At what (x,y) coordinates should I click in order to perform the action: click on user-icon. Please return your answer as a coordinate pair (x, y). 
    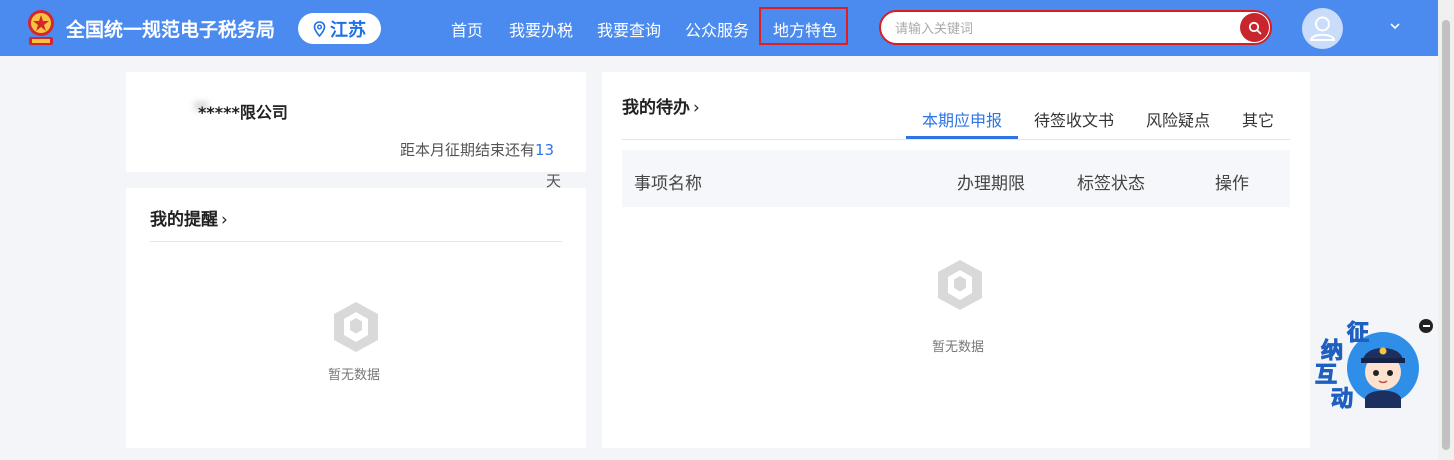
    Looking at the image, I should click on (1322, 28).